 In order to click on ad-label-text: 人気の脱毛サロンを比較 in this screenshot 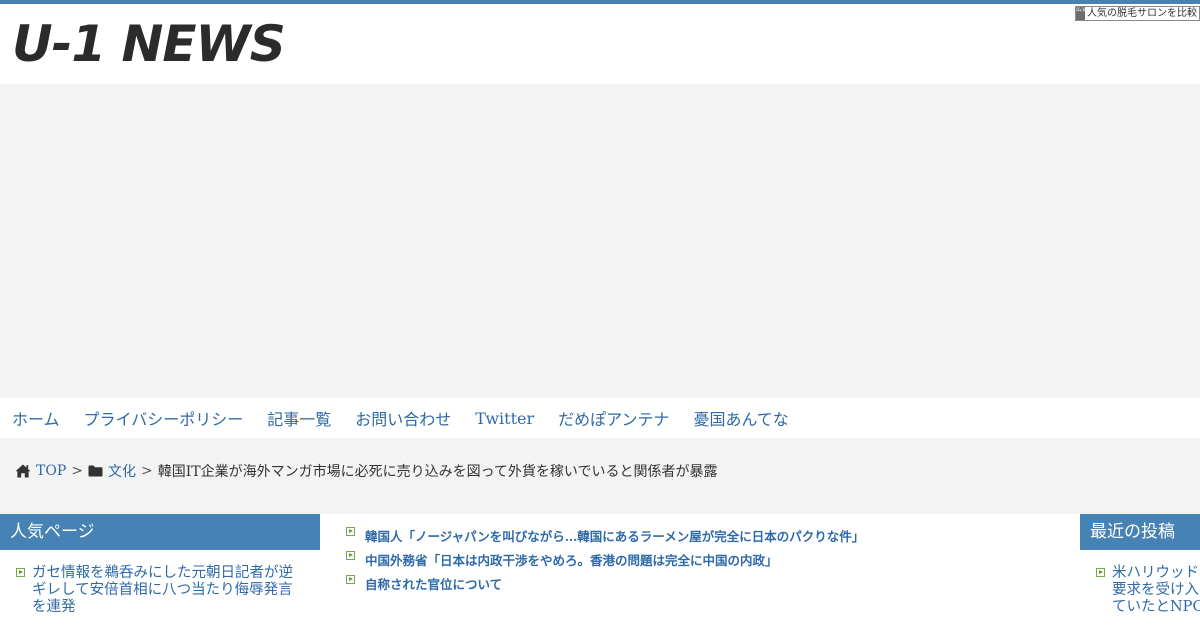, I will do `click(1142, 13)`.